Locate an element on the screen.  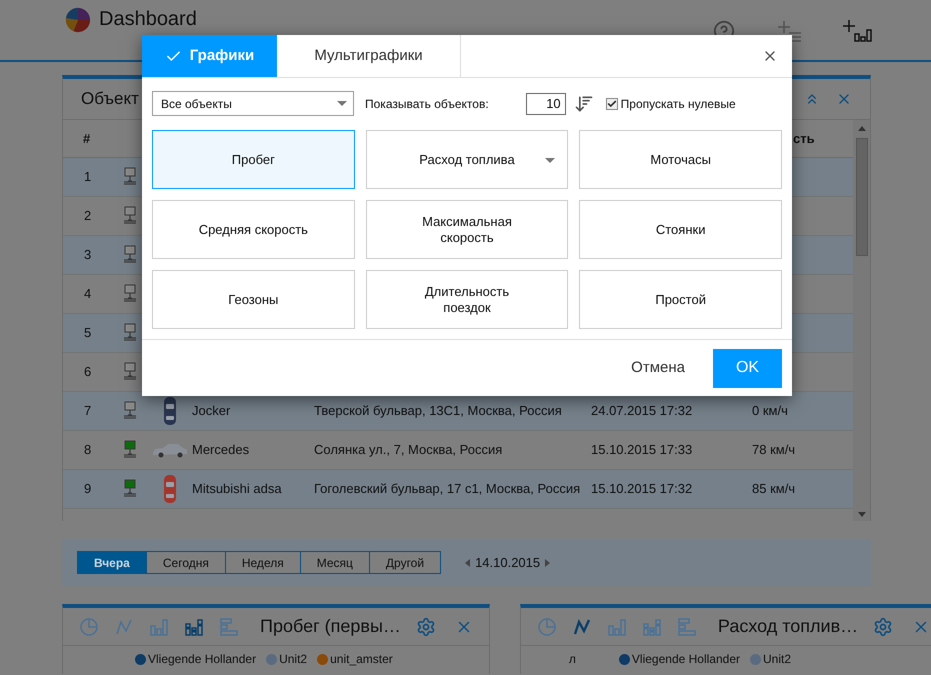
table-cell-text: 5 is located at coordinates (87, 333).